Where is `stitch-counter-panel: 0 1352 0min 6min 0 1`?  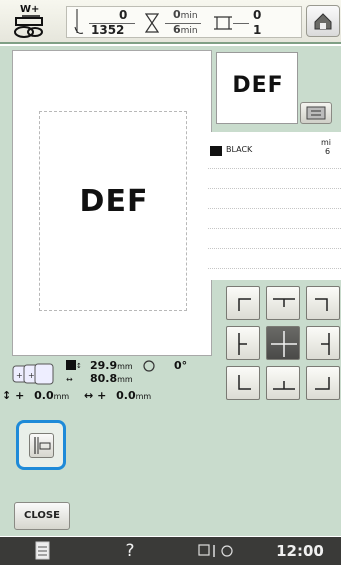
stitch-counter-panel: 0 1352 0min 6min 0 1 is located at coordinates (184, 22).